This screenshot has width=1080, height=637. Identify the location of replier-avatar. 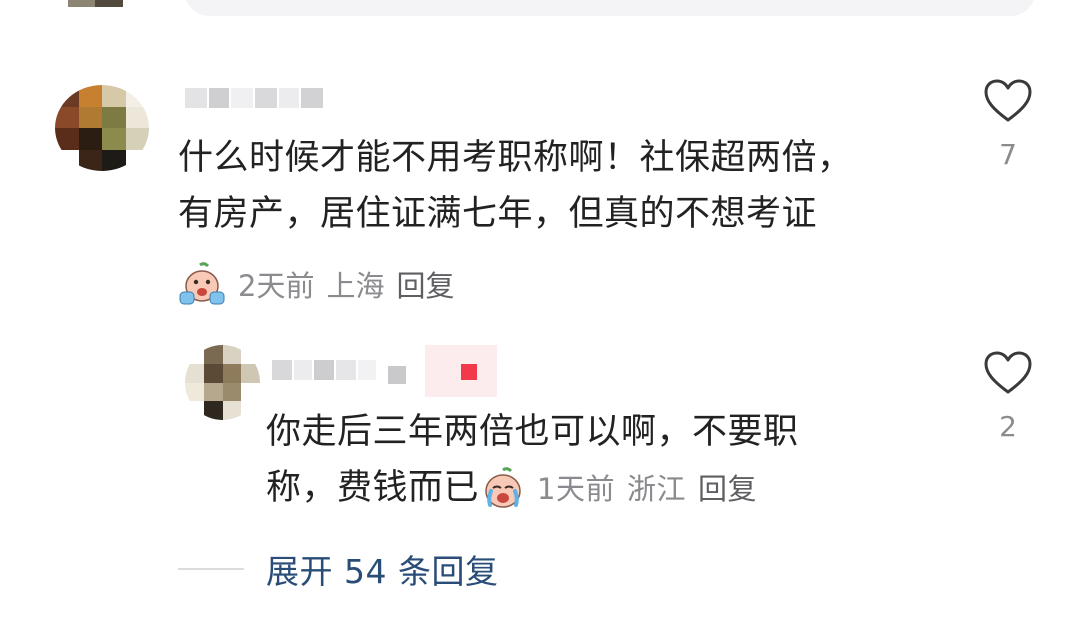
(222, 382).